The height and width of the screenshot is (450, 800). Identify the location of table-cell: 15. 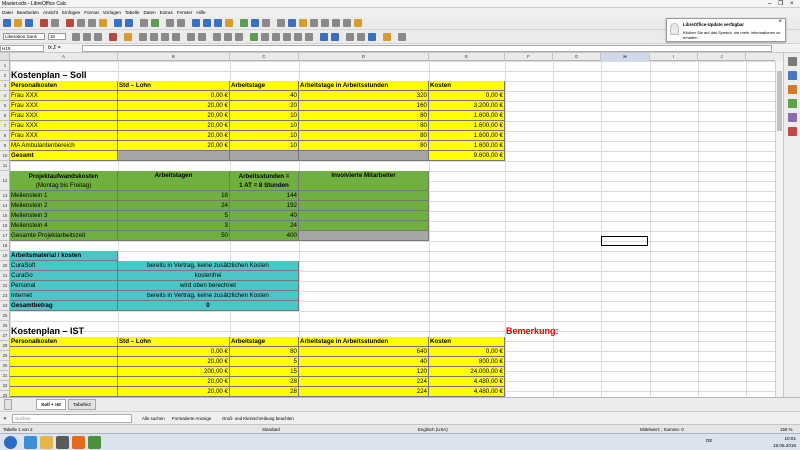
(264, 372).